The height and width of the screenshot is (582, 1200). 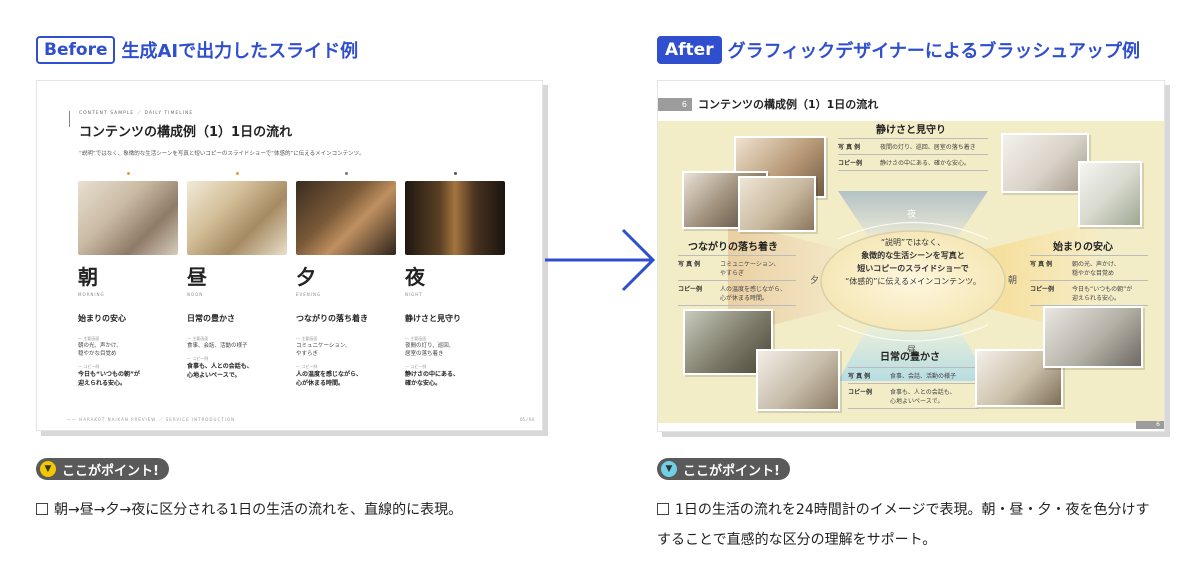 I want to click on morning-k2: コピー例, so click(x=1042, y=289).